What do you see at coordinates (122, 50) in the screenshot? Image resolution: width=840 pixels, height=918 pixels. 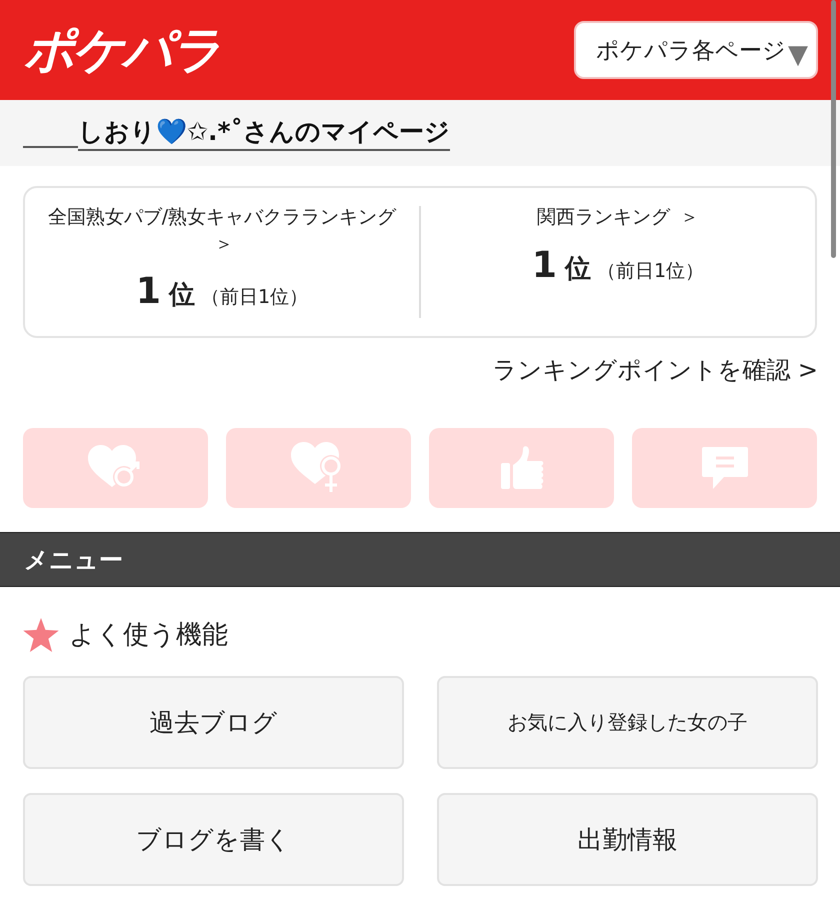 I see `logo: ポケパラ` at bounding box center [122, 50].